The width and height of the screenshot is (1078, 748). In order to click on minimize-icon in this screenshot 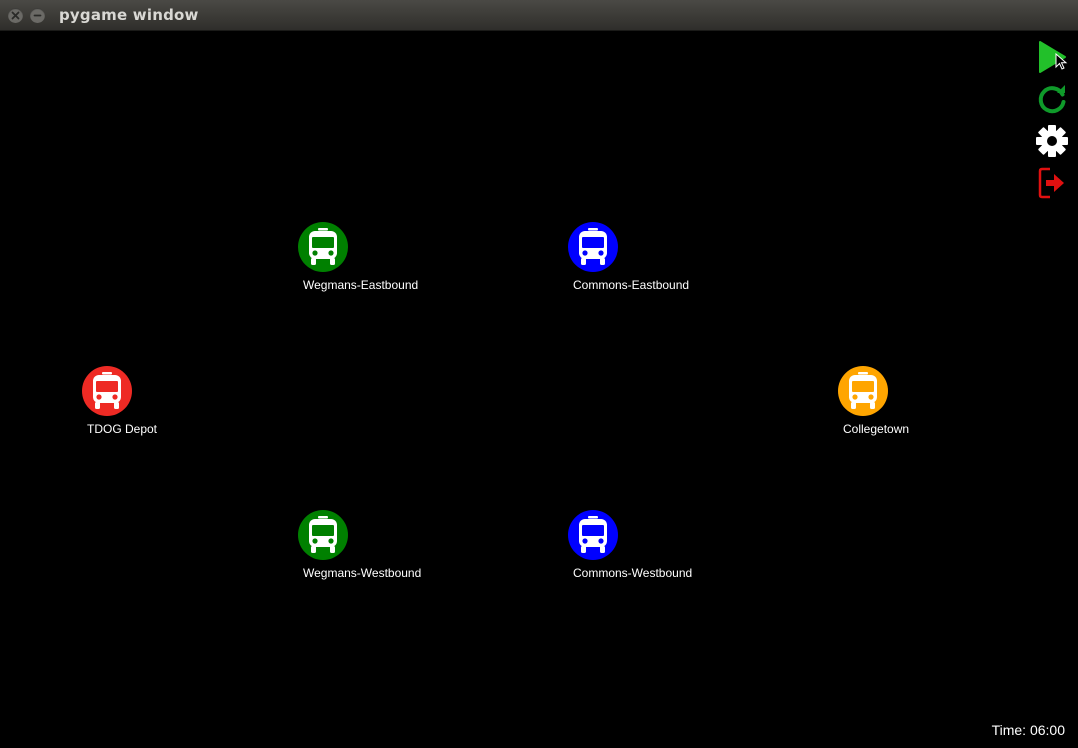, I will do `click(37, 15)`.